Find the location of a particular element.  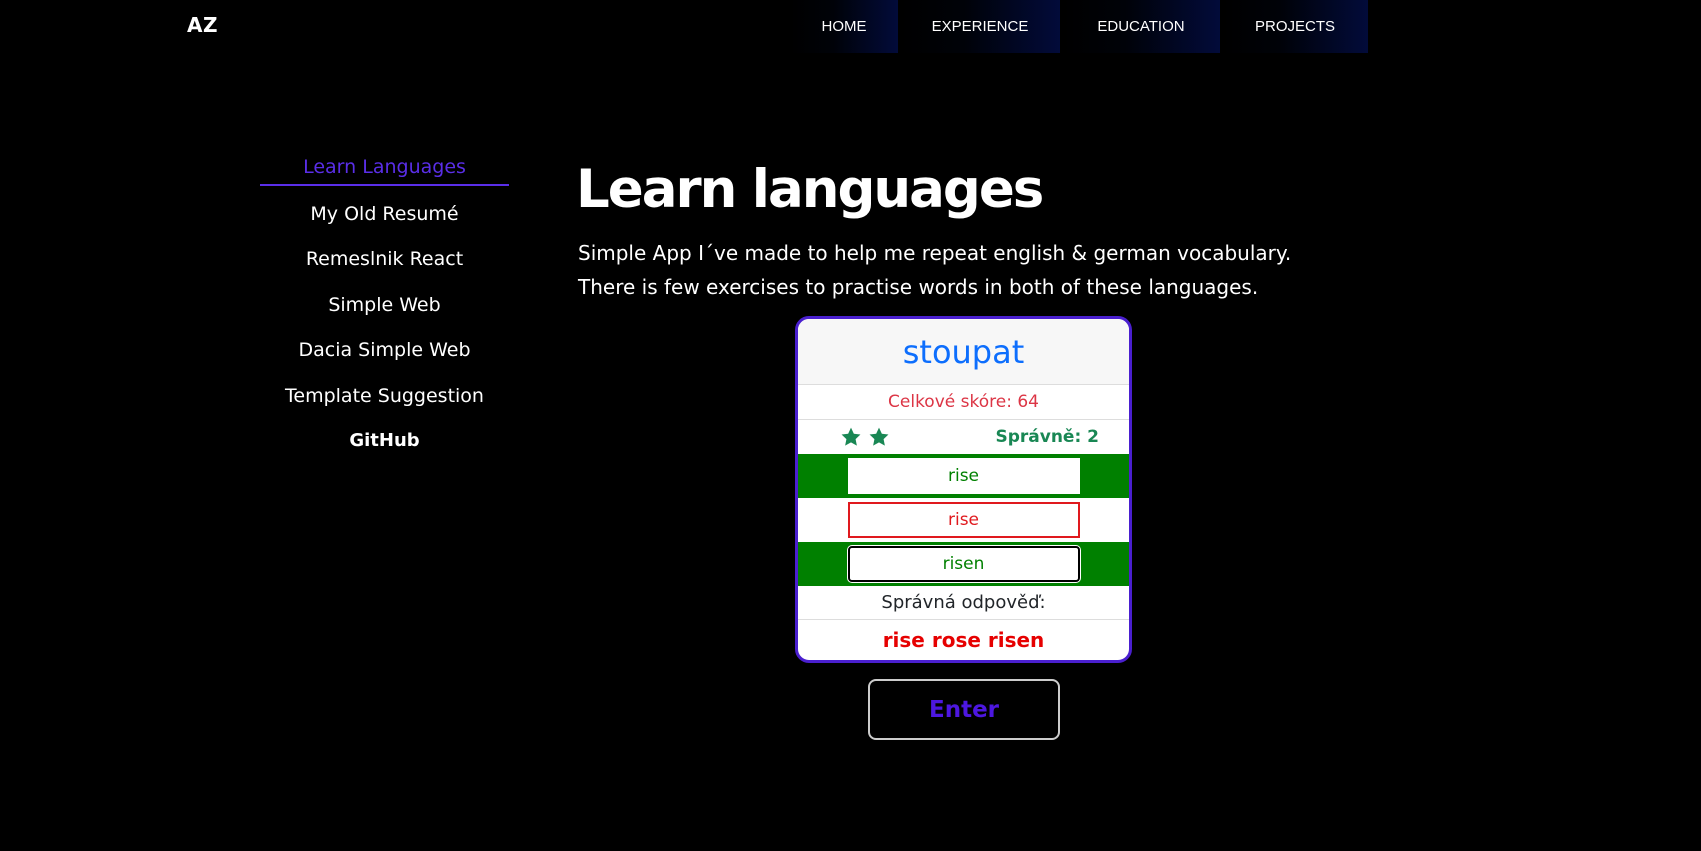

sidebar-item-learn-languages: Learn Languages is located at coordinates (384, 173).